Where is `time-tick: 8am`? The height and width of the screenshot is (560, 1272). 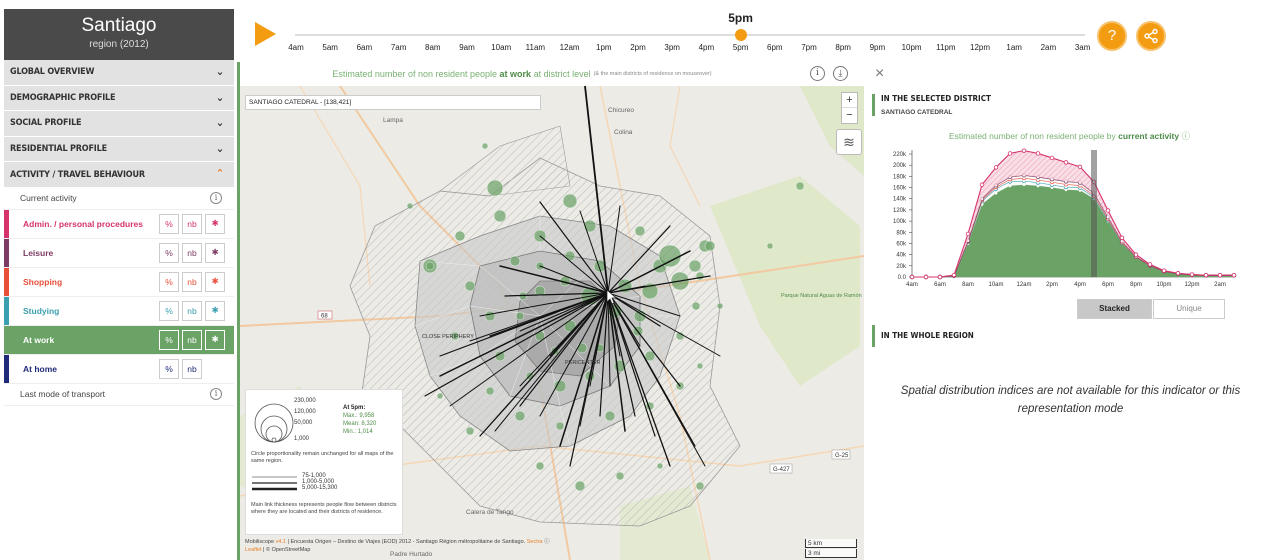
time-tick: 8am is located at coordinates (433, 47).